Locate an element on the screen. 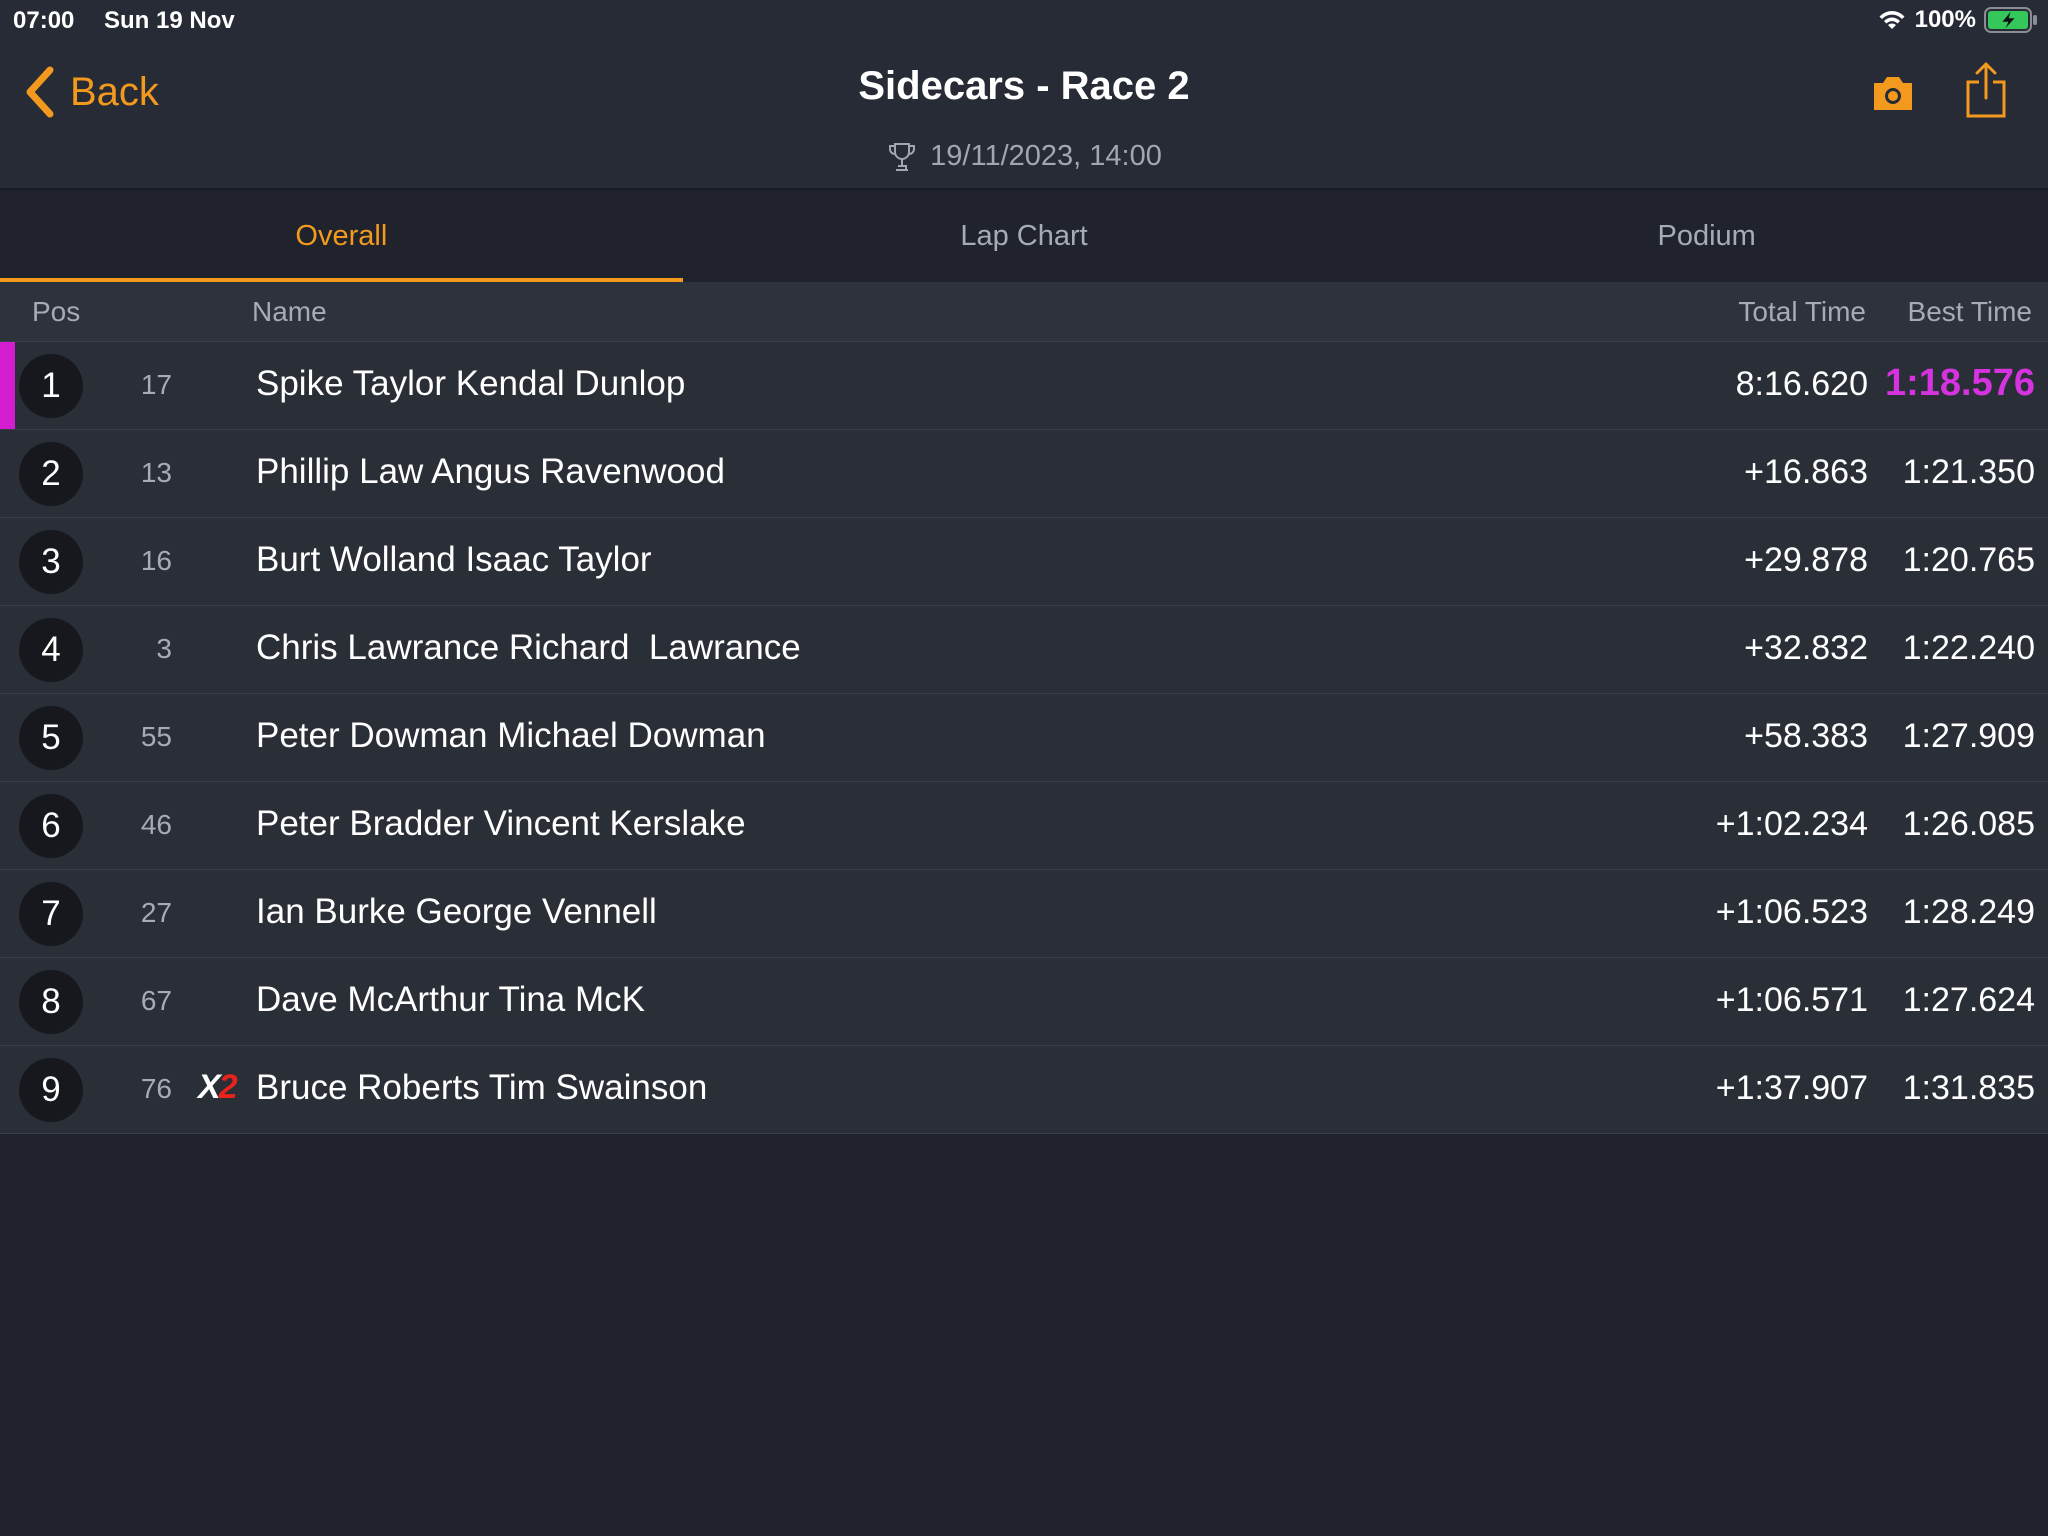 This screenshot has height=1536, width=2048. position-badge: 5 is located at coordinates (51, 738).